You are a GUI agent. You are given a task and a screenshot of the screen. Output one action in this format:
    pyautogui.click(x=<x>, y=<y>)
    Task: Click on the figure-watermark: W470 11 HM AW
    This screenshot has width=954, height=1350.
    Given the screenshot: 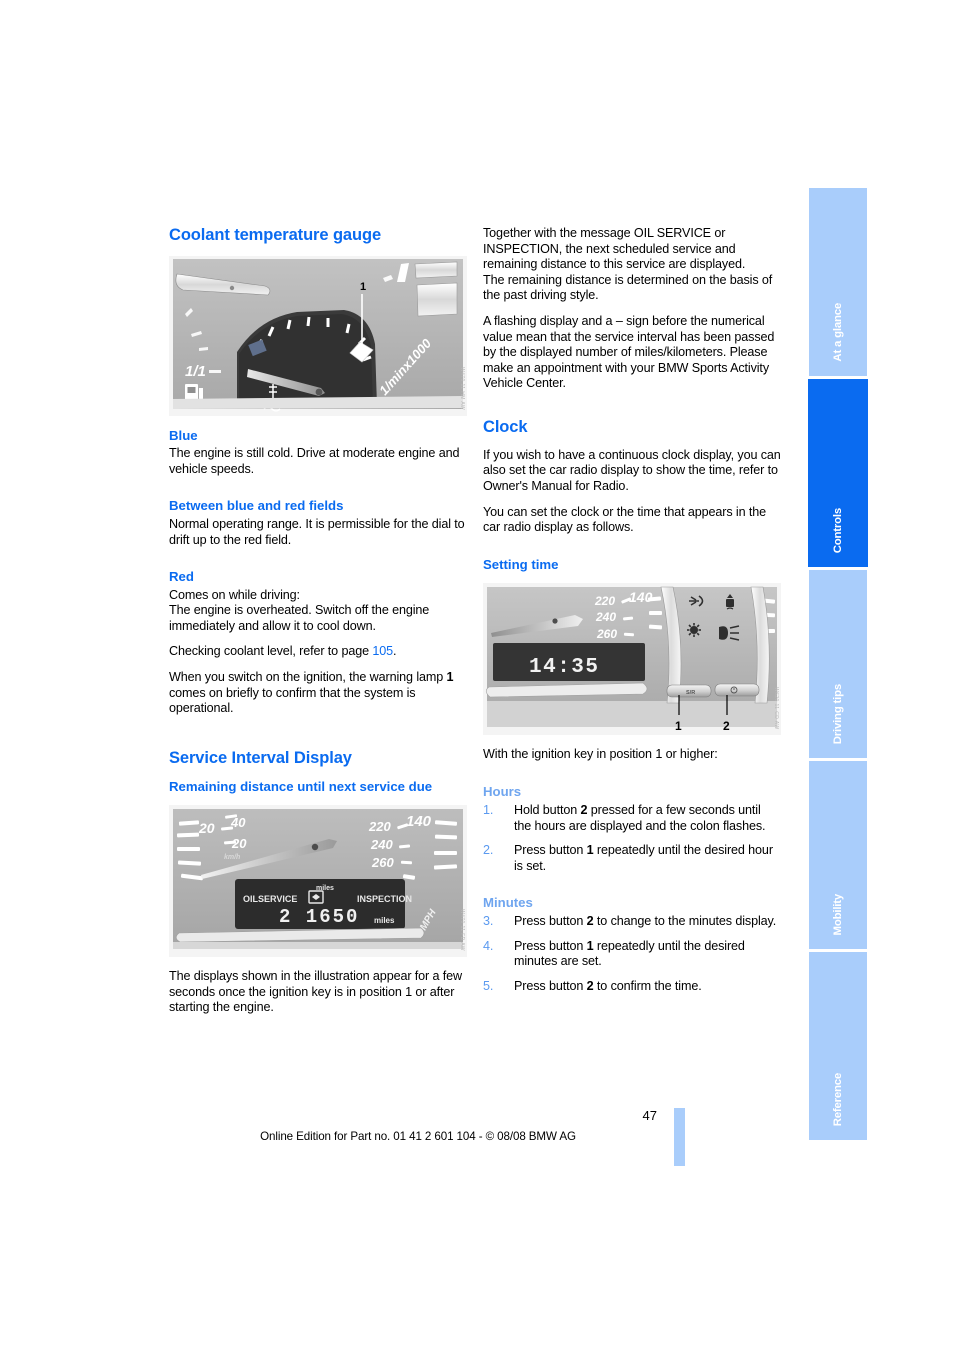 What is the action you would take?
    pyautogui.click(x=462, y=388)
    